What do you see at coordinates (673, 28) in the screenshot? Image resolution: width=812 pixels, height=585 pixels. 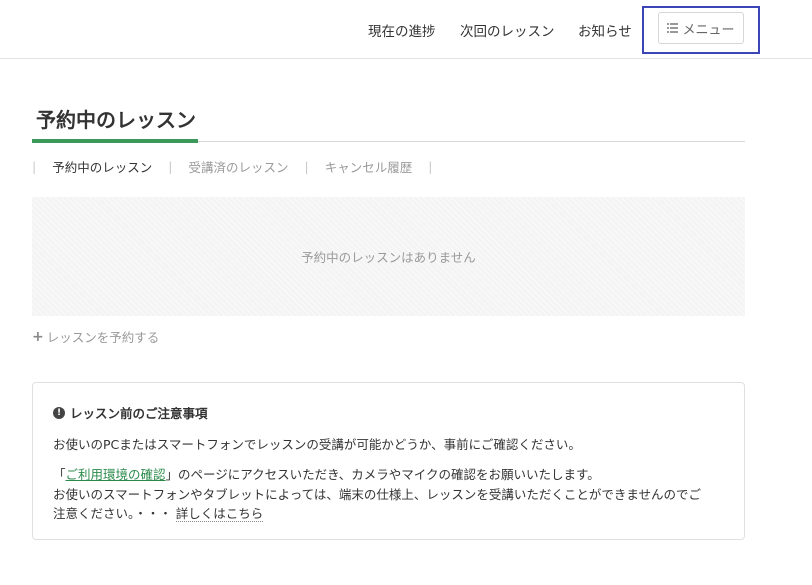 I see `list-icon` at bounding box center [673, 28].